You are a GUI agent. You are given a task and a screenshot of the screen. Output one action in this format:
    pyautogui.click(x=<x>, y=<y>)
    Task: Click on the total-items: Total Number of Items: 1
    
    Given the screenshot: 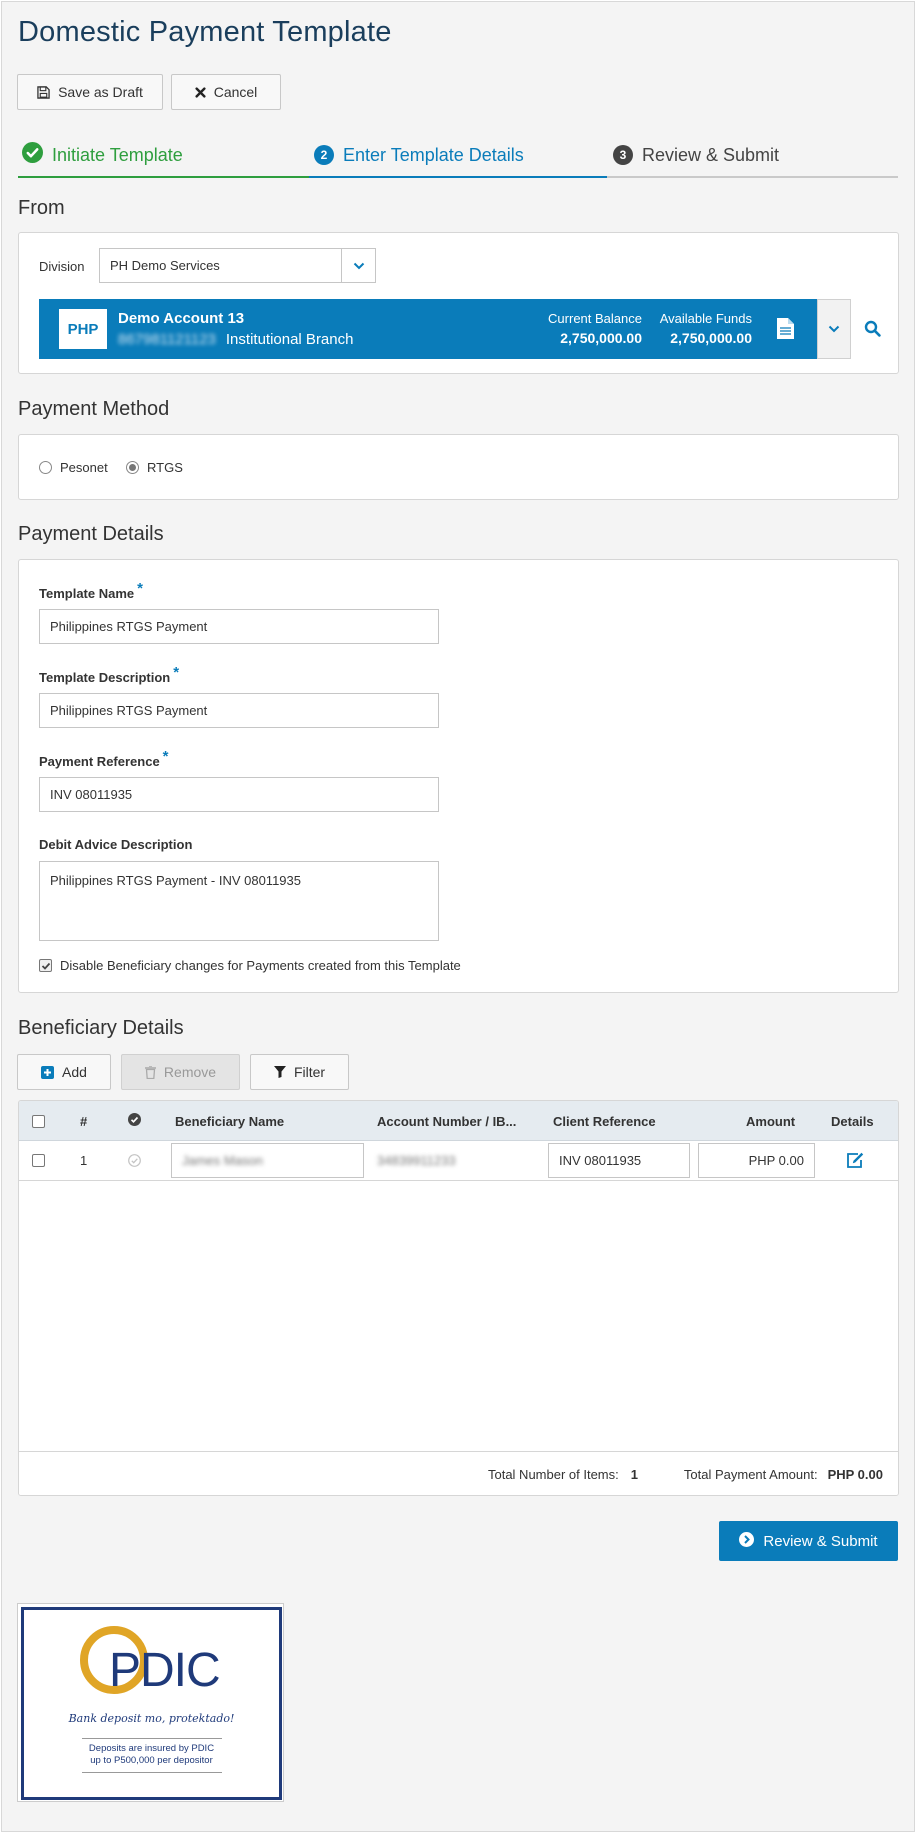 What is the action you would take?
    pyautogui.click(x=563, y=1474)
    